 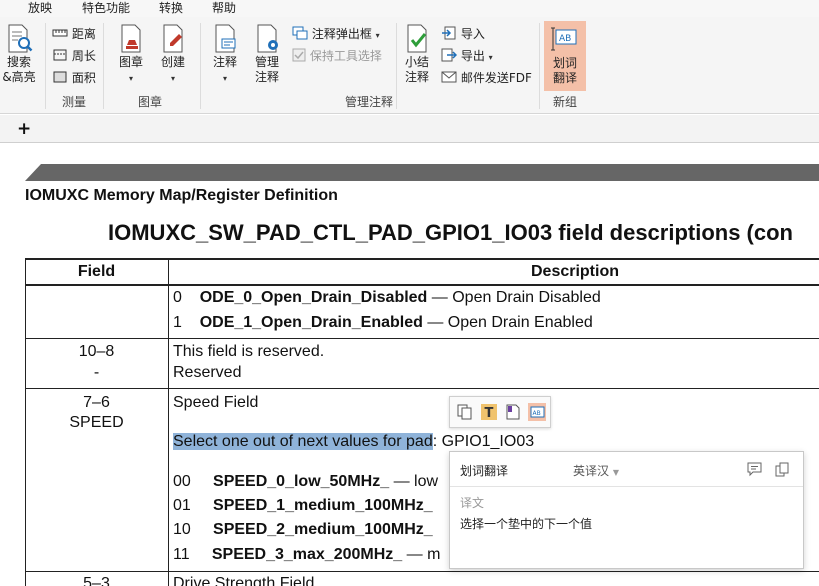 What do you see at coordinates (422, 259) in the screenshot?
I see `table-border` at bounding box center [422, 259].